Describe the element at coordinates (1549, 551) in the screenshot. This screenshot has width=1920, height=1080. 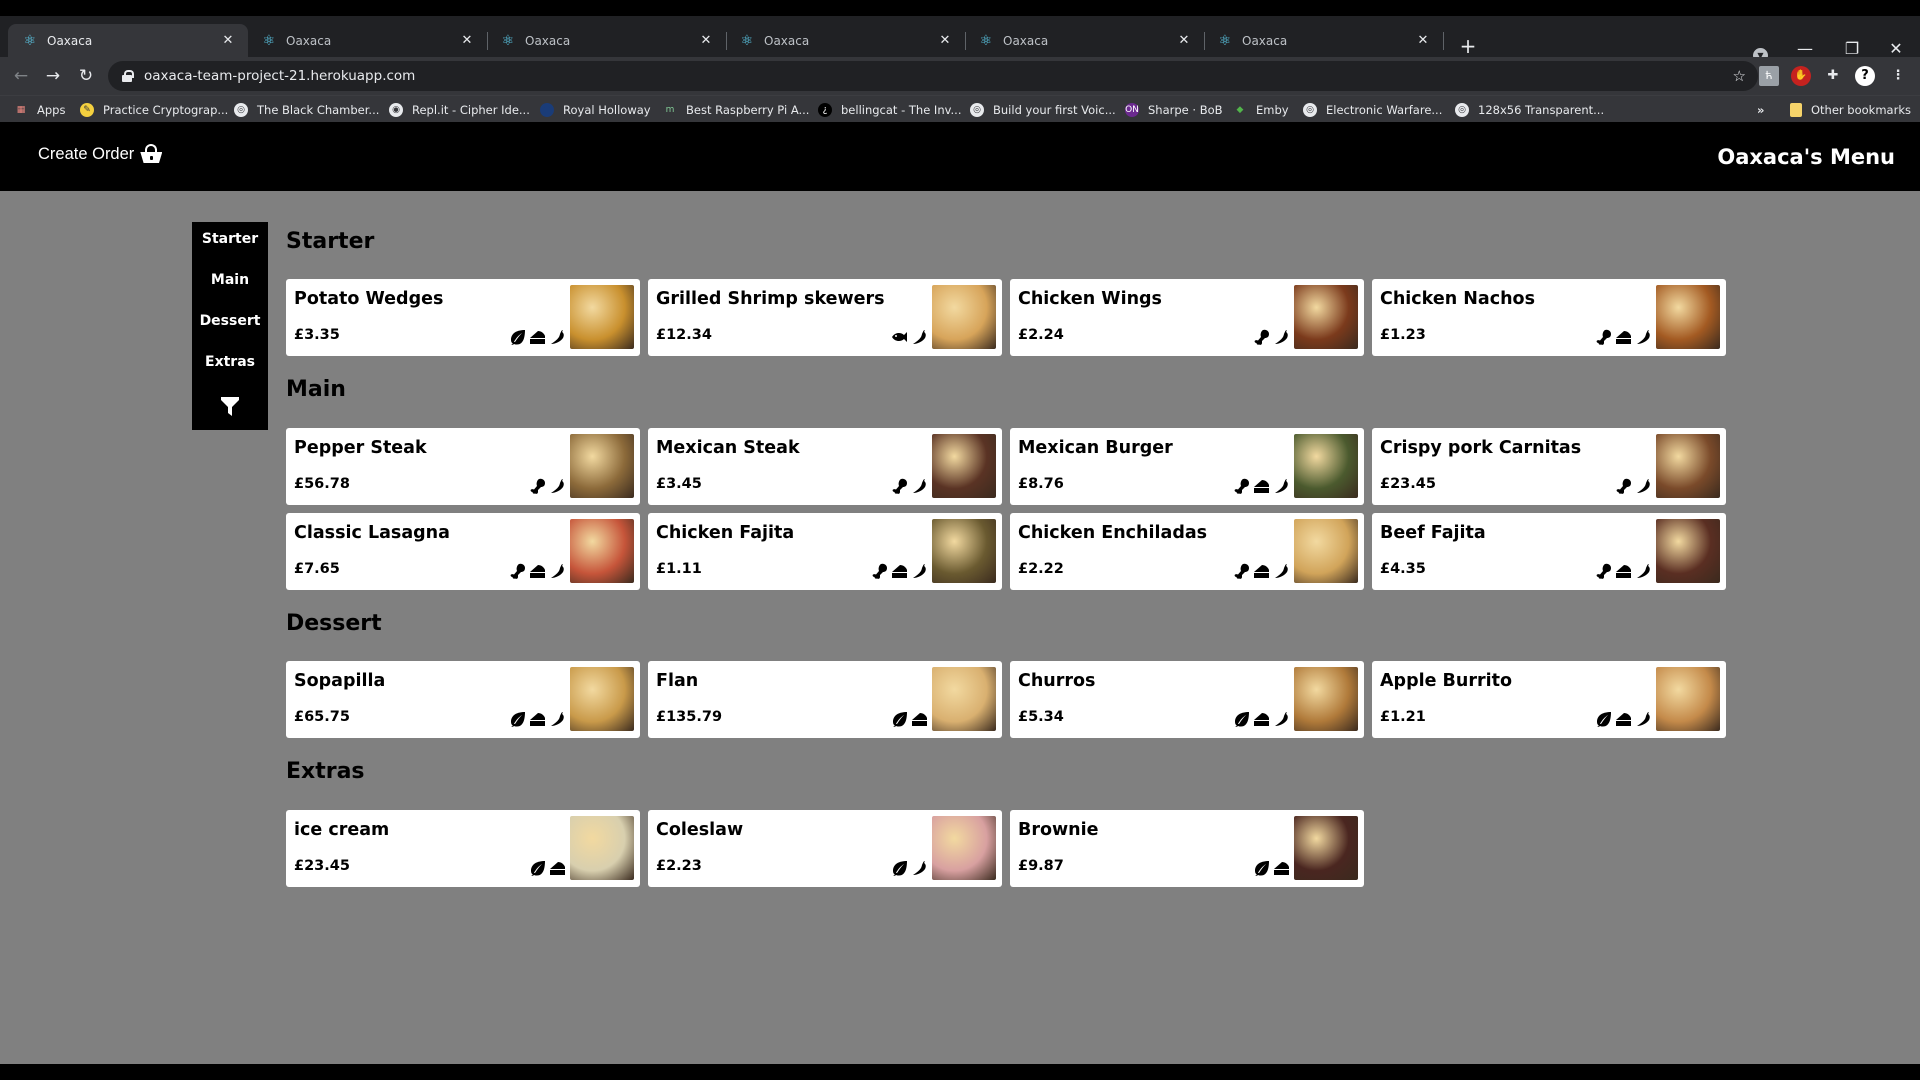
I see `menu-item-card: Beef Fajita £4.35` at that location.